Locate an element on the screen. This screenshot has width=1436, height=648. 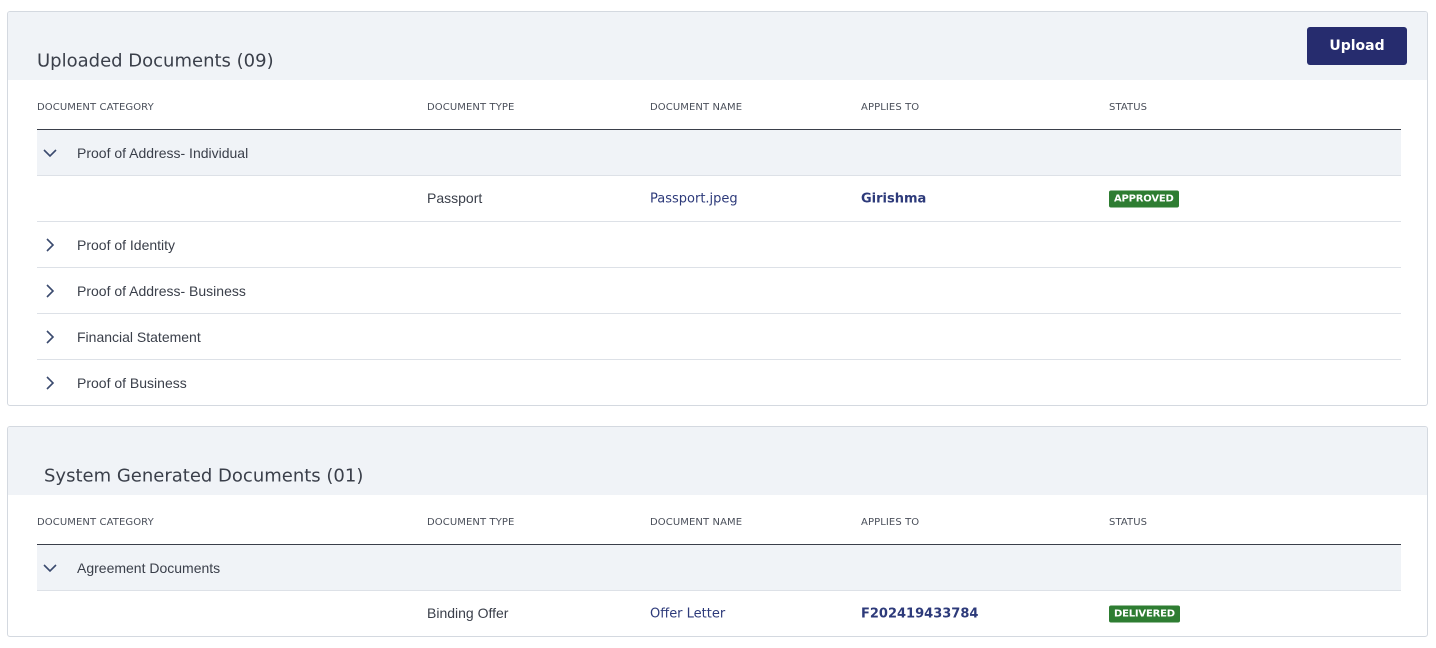
status-badge: APPROVED is located at coordinates (1144, 198).